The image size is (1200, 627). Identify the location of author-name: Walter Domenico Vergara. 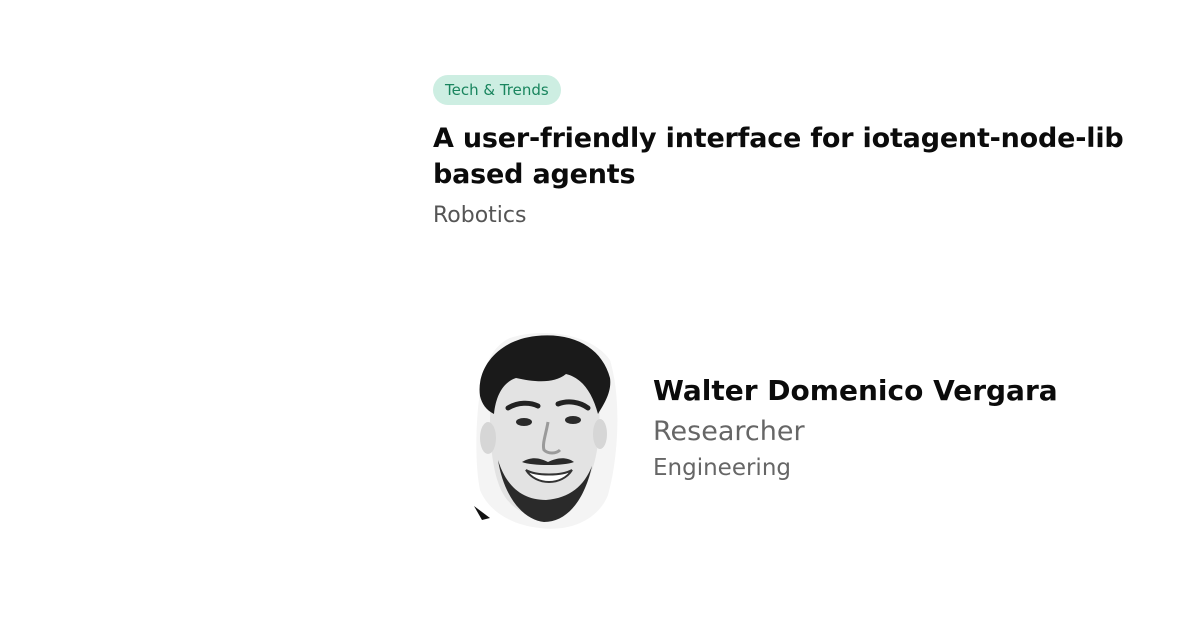
(855, 391).